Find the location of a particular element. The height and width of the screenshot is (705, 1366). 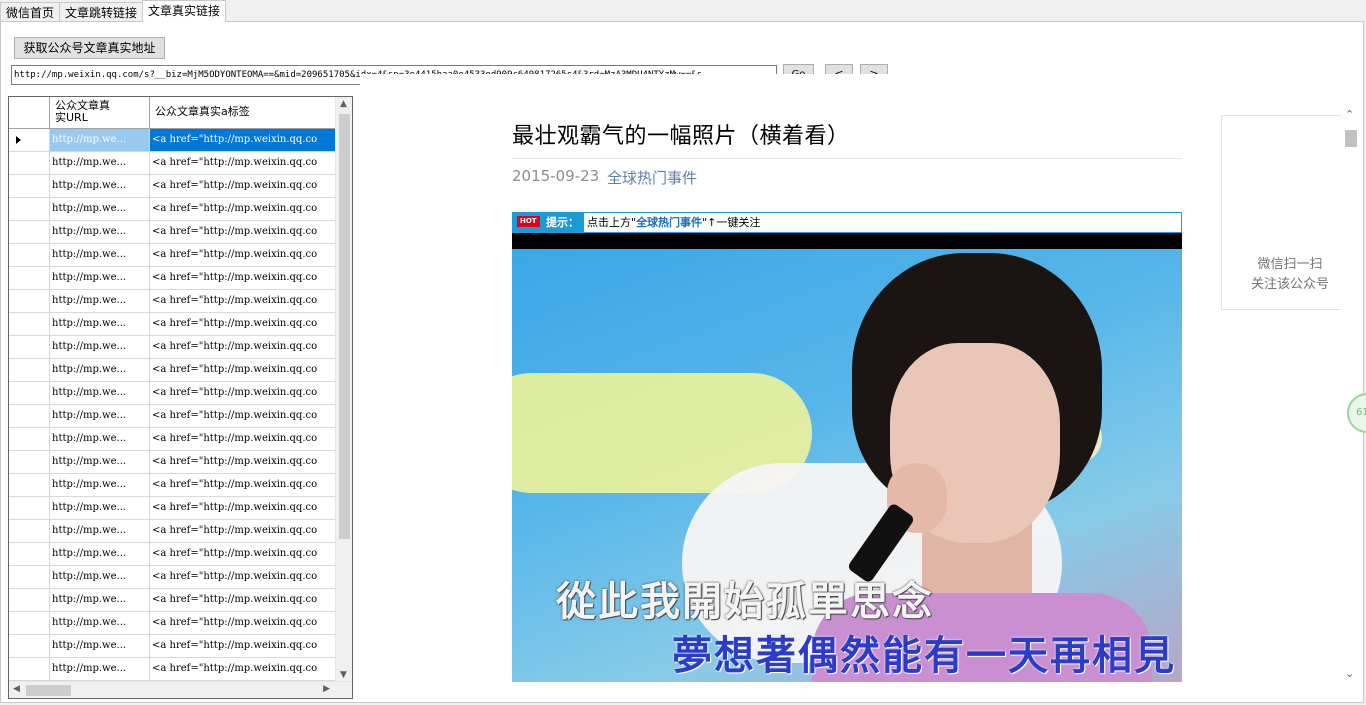

scroll-up-icon: ▲ is located at coordinates (343, 104).